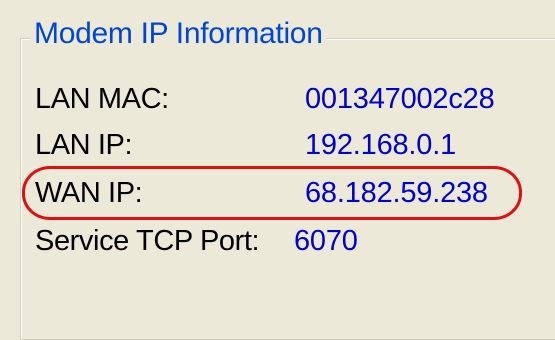  Describe the element at coordinates (277, 145) in the screenshot. I see `info-row-lan-ip: LAN IP: 192.168.0.1` at that location.